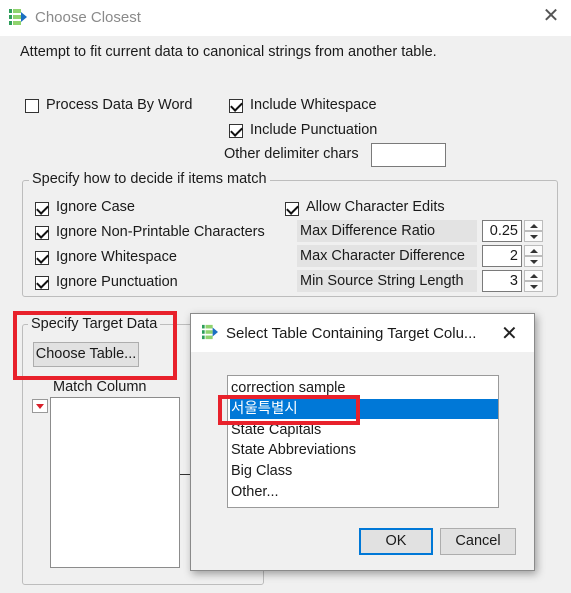  What do you see at coordinates (32, 106) in the screenshot?
I see `process-by-word-checkbox` at bounding box center [32, 106].